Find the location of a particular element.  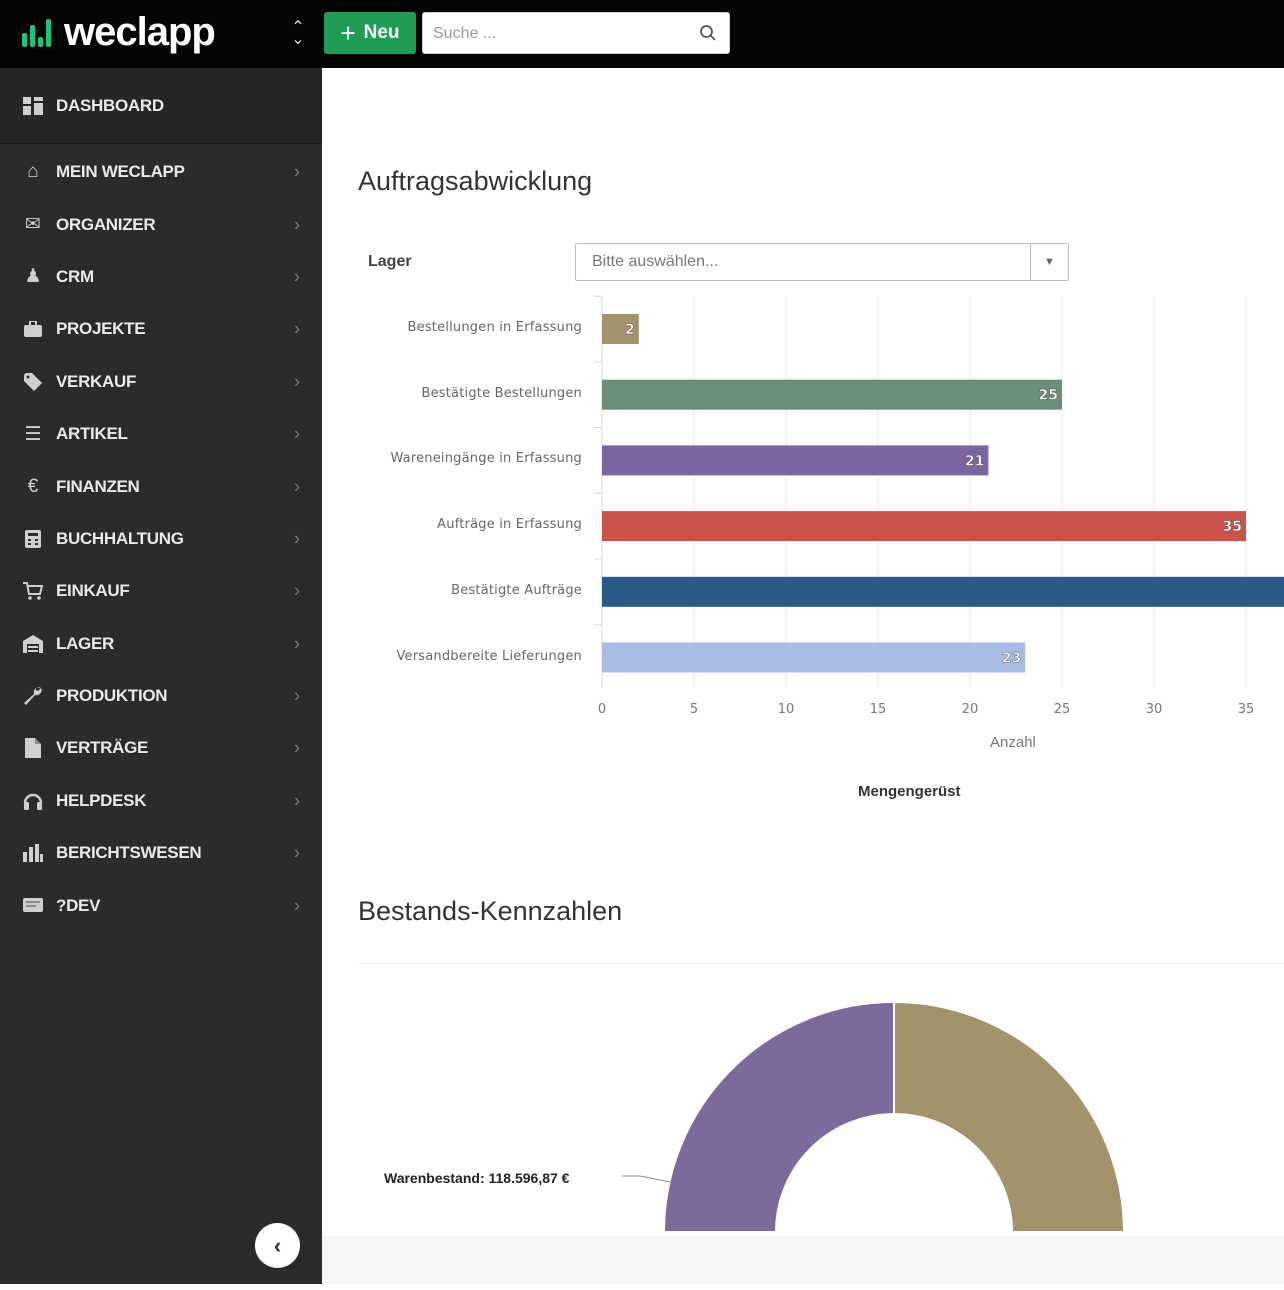

warehouse-icon is located at coordinates (33, 644).